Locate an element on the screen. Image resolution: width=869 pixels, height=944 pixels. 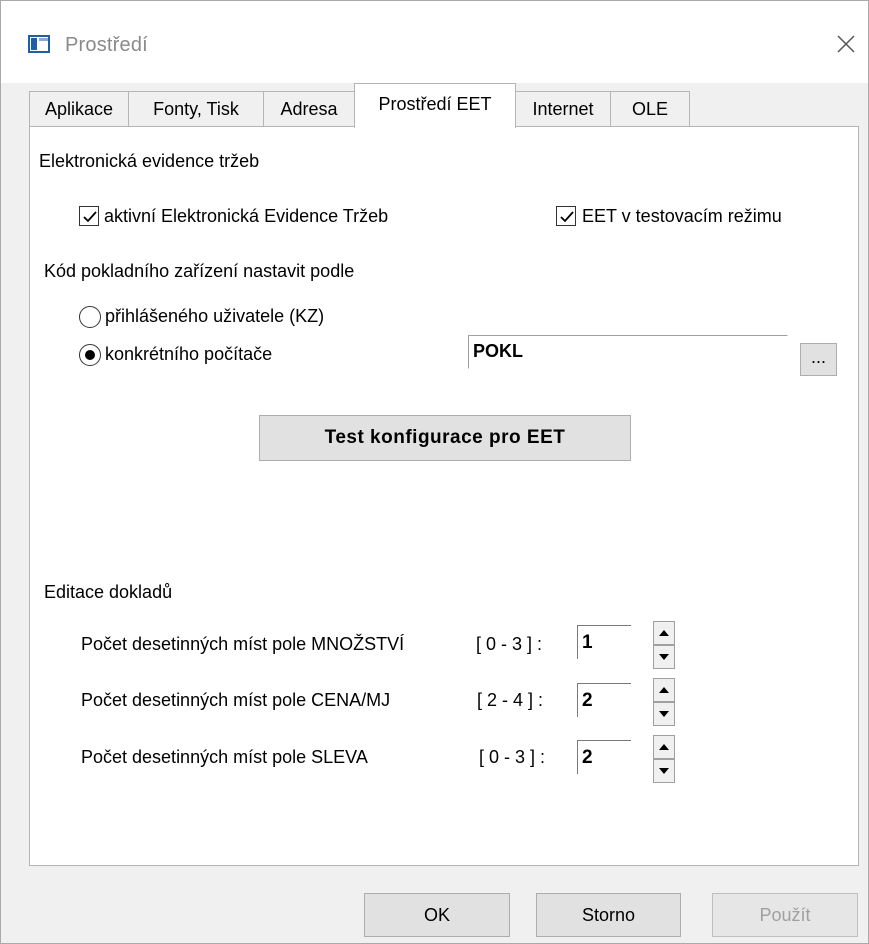
decimal-discount-range: [ 0 - 3 ] : is located at coordinates (512, 757).